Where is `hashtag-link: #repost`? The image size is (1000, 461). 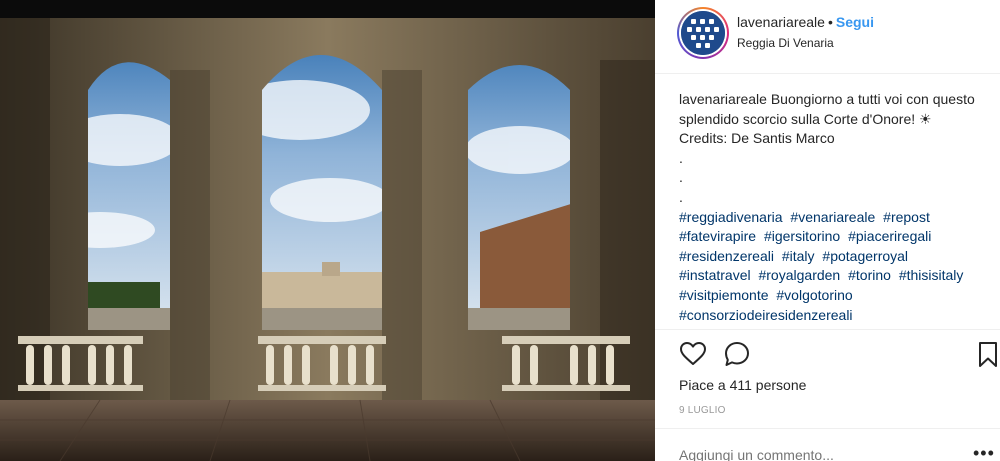
hashtag-link: #repost is located at coordinates (906, 217).